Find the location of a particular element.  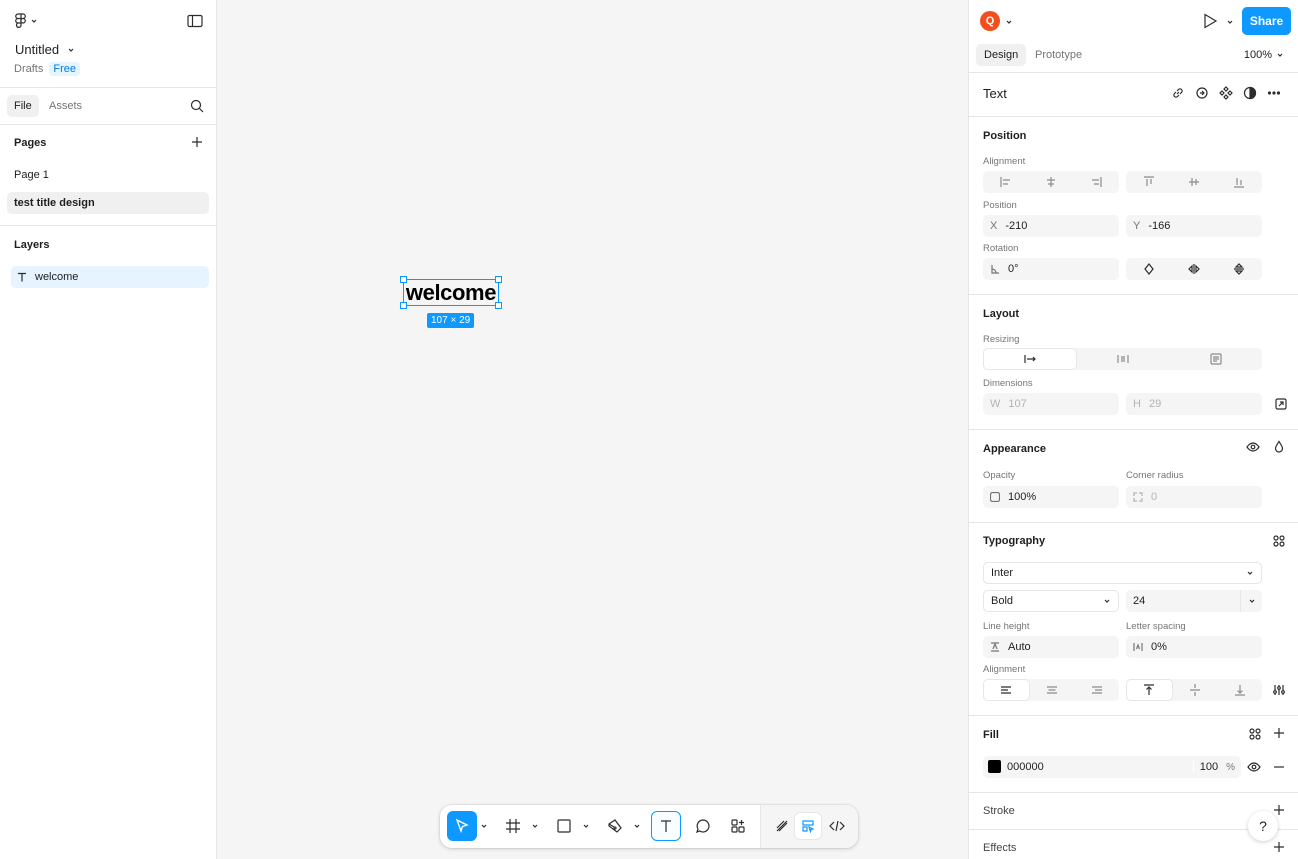

fill-styles-button is located at coordinates (1255, 734).